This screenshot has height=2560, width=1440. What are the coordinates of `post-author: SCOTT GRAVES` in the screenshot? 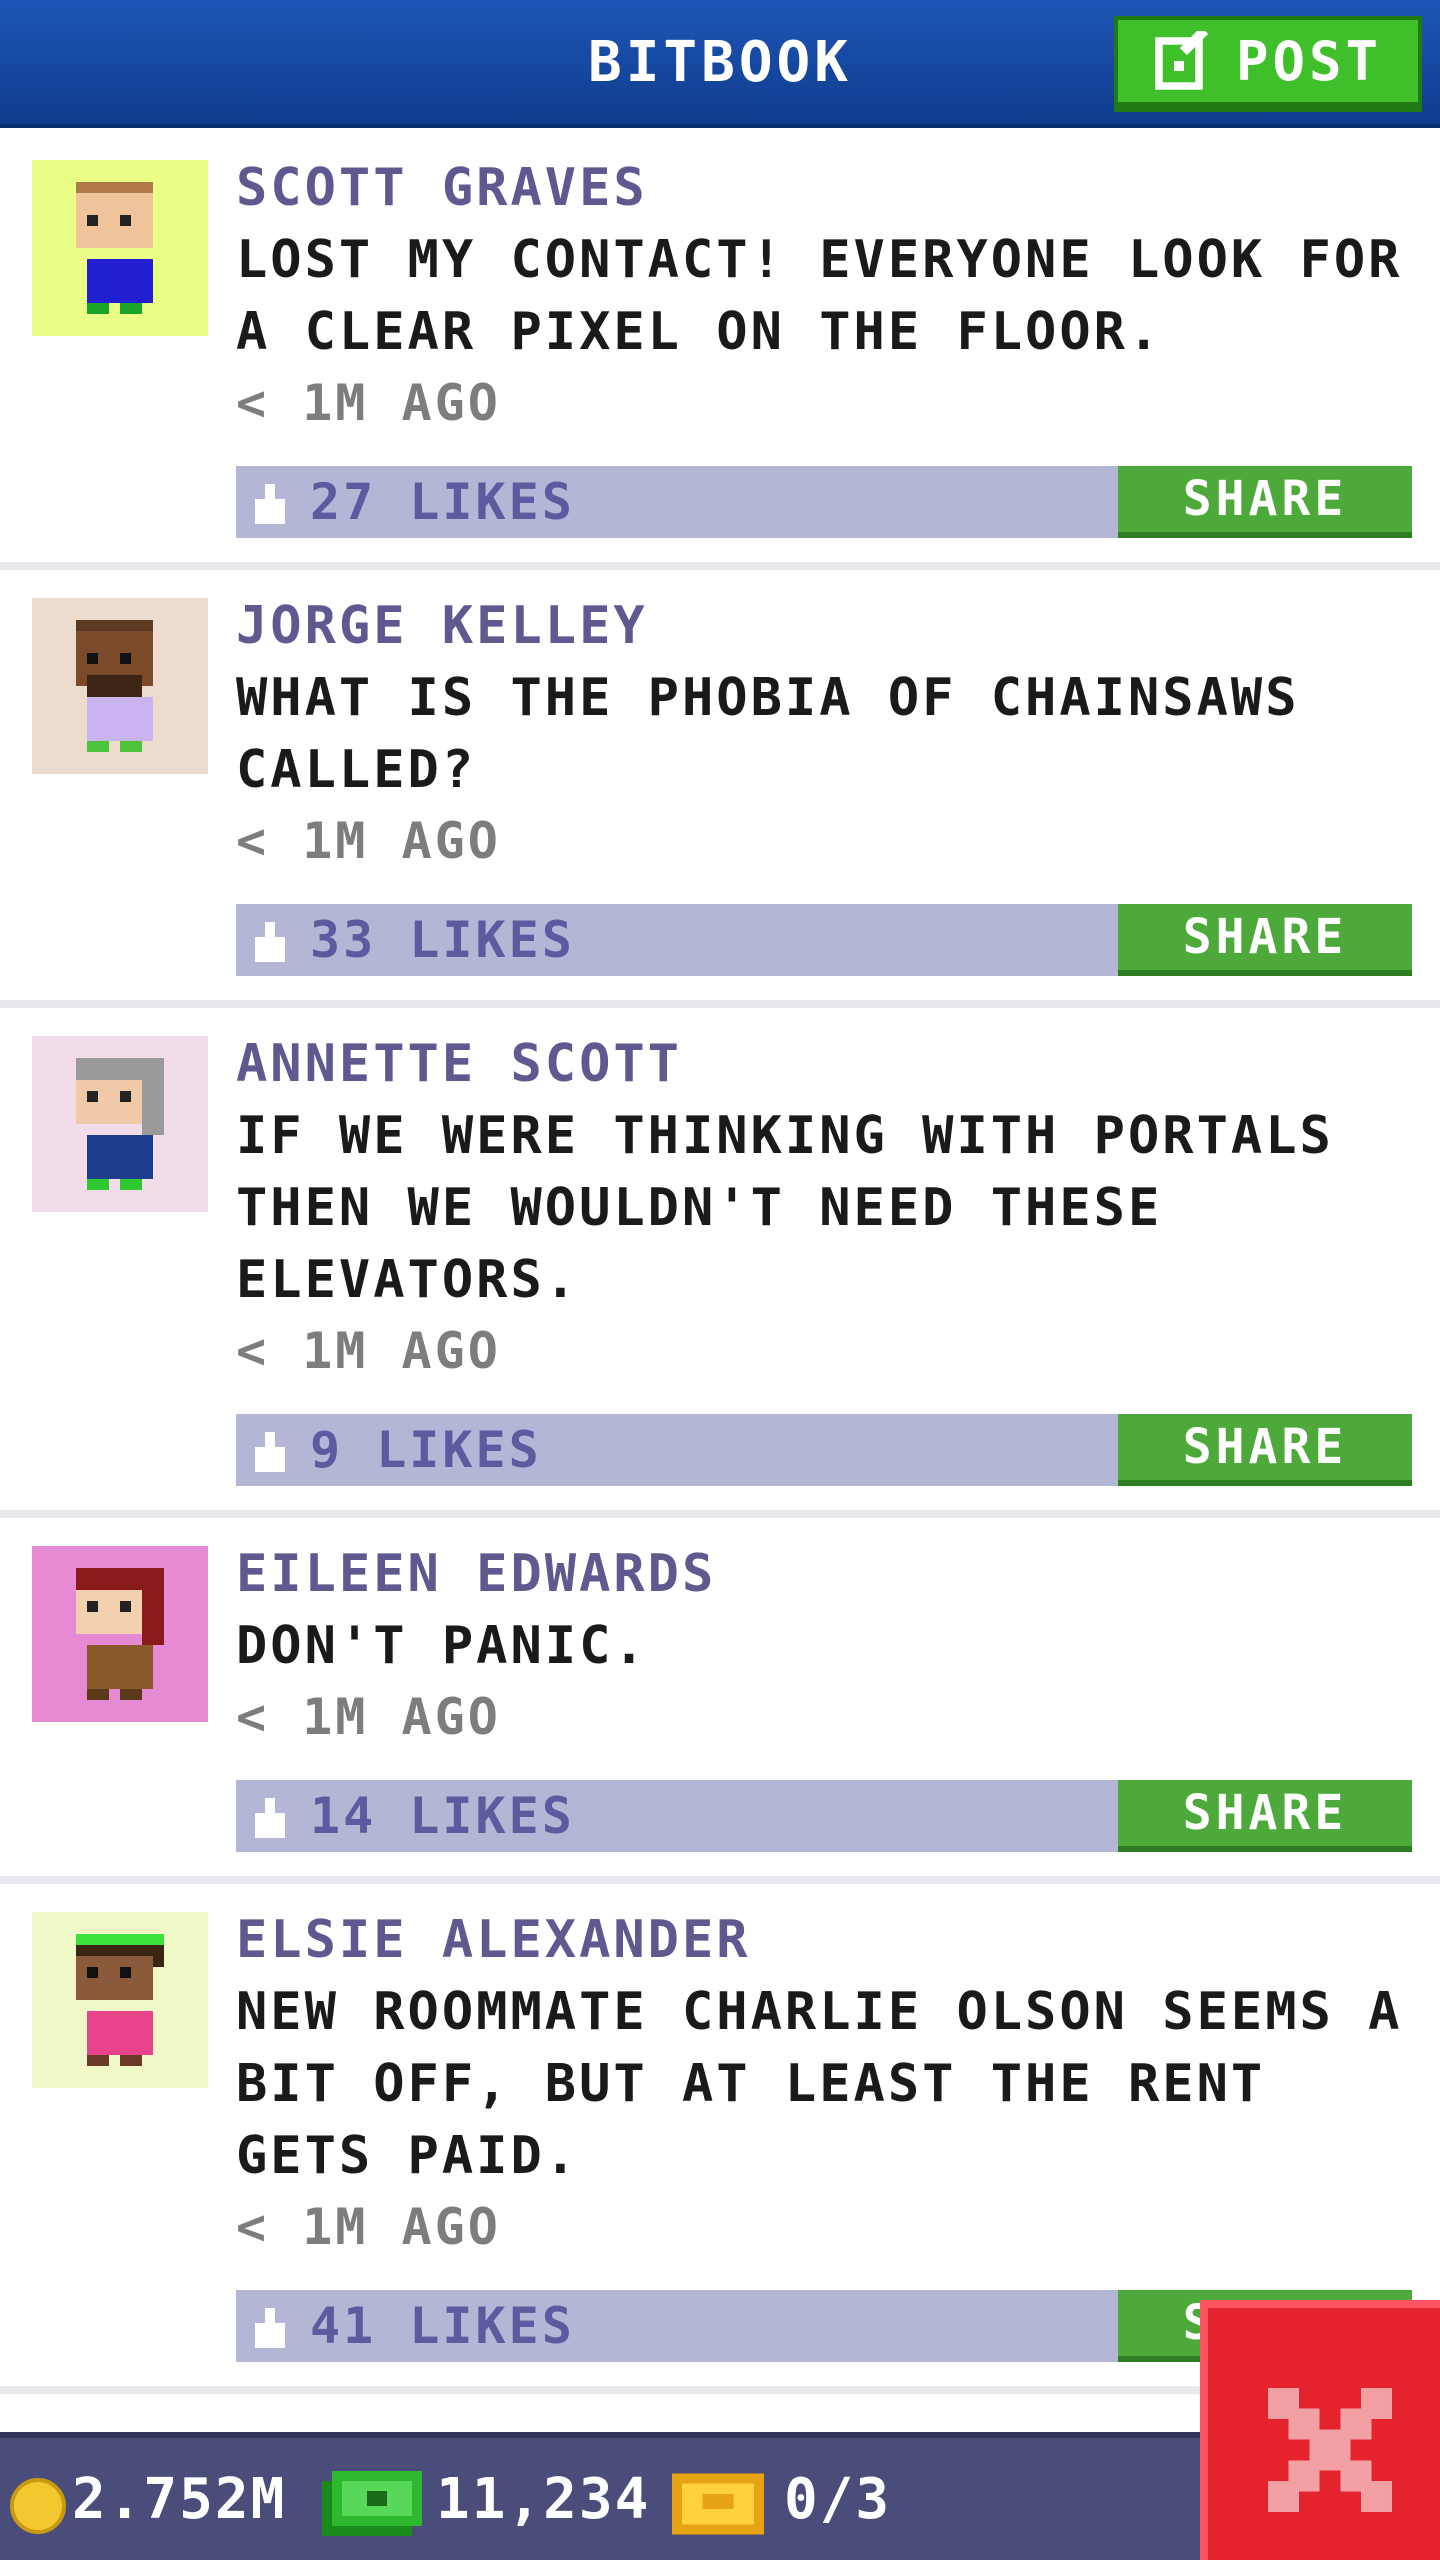 It's located at (827, 188).